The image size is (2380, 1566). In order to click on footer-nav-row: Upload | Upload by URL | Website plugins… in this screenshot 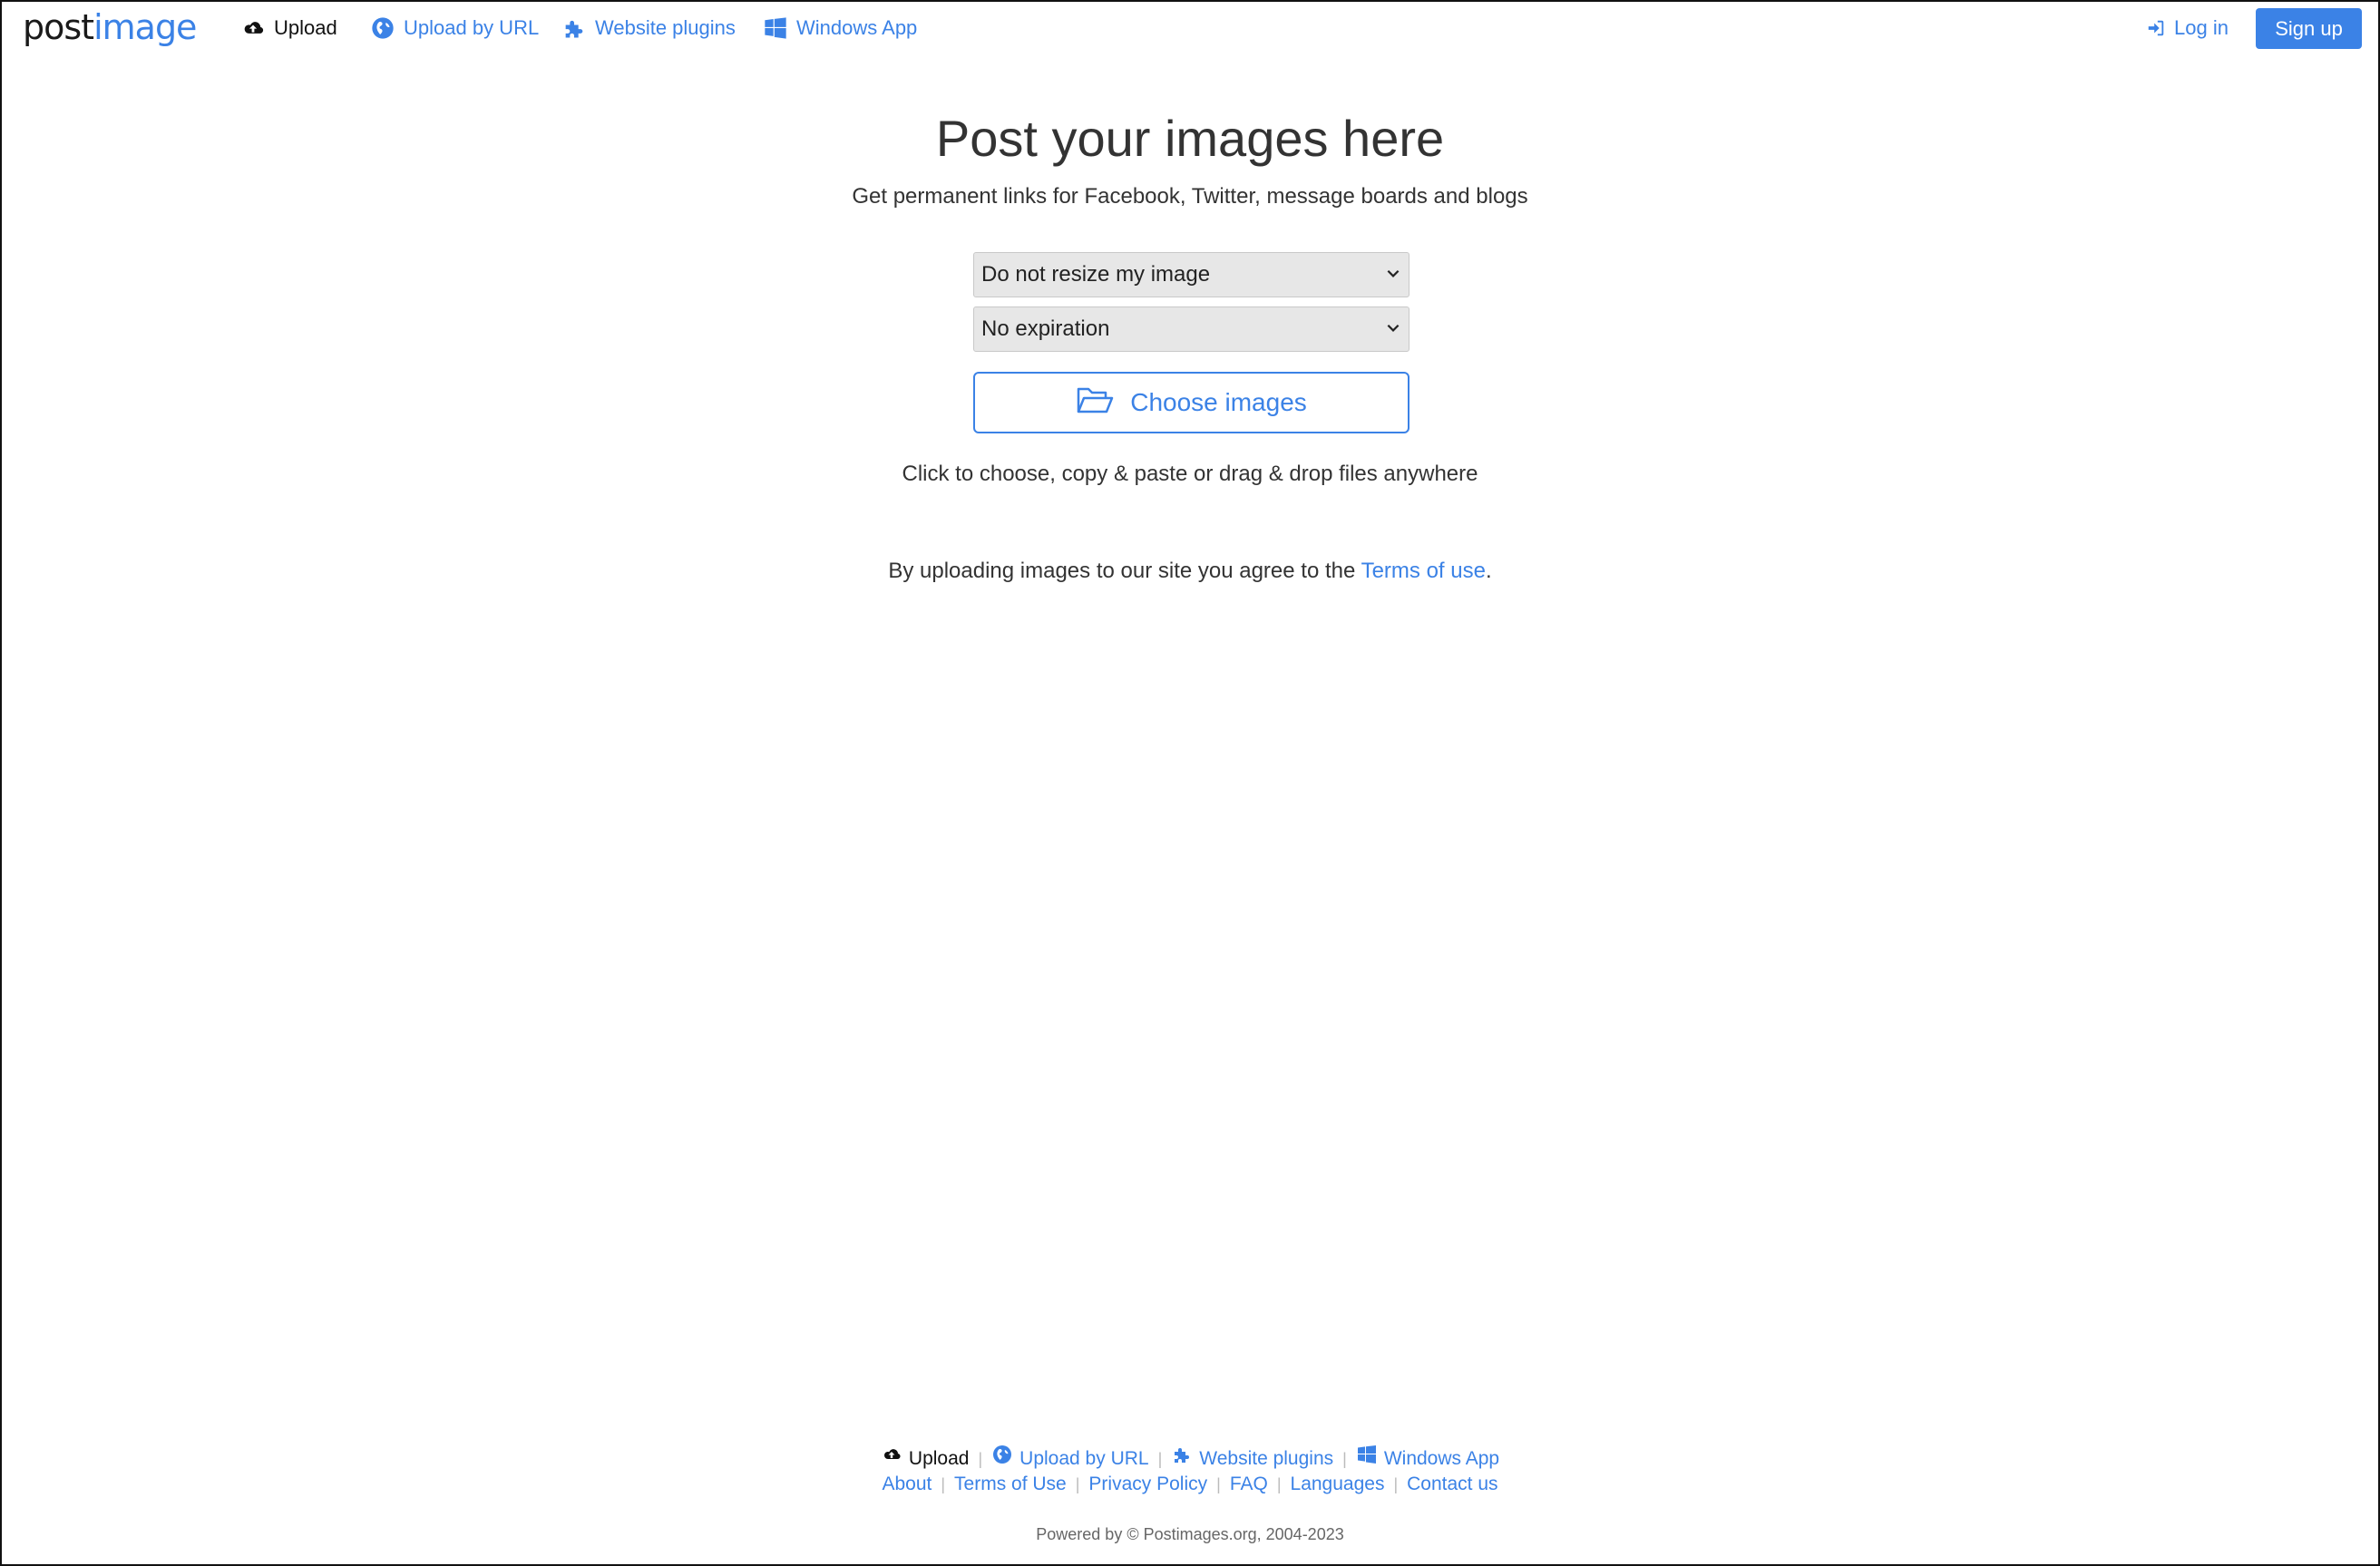, I will do `click(1190, 1459)`.